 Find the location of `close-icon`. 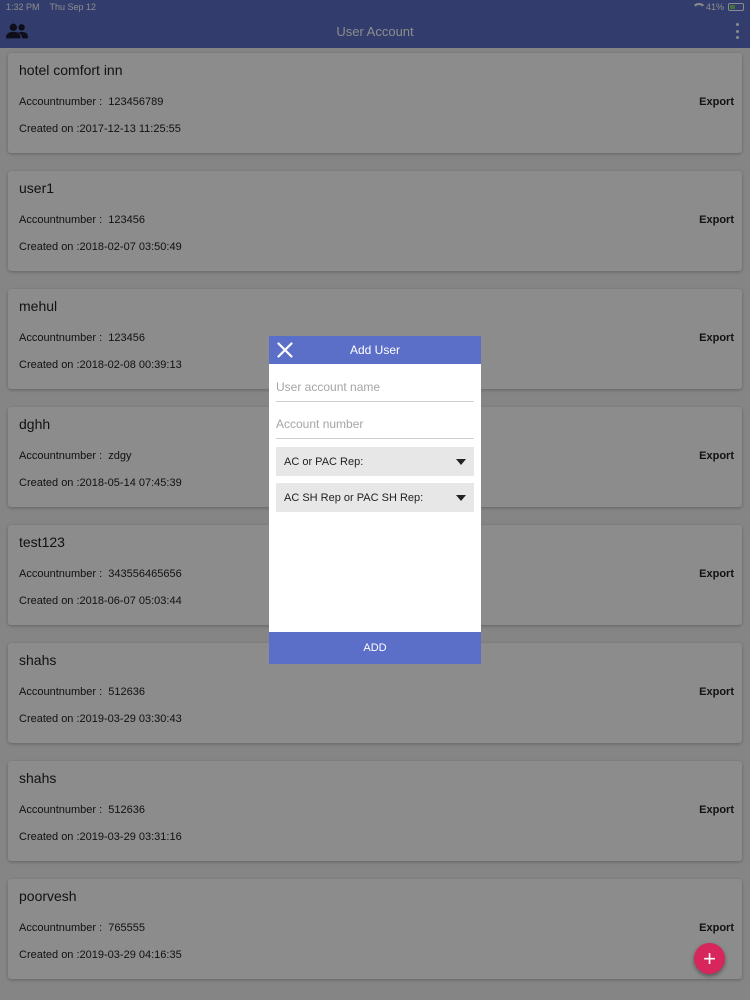

close-icon is located at coordinates (285, 350).